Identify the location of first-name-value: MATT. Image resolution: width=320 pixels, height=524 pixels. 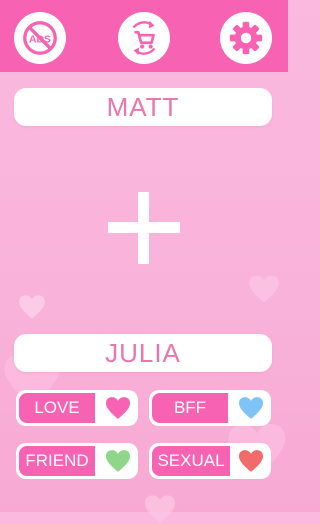
(143, 106).